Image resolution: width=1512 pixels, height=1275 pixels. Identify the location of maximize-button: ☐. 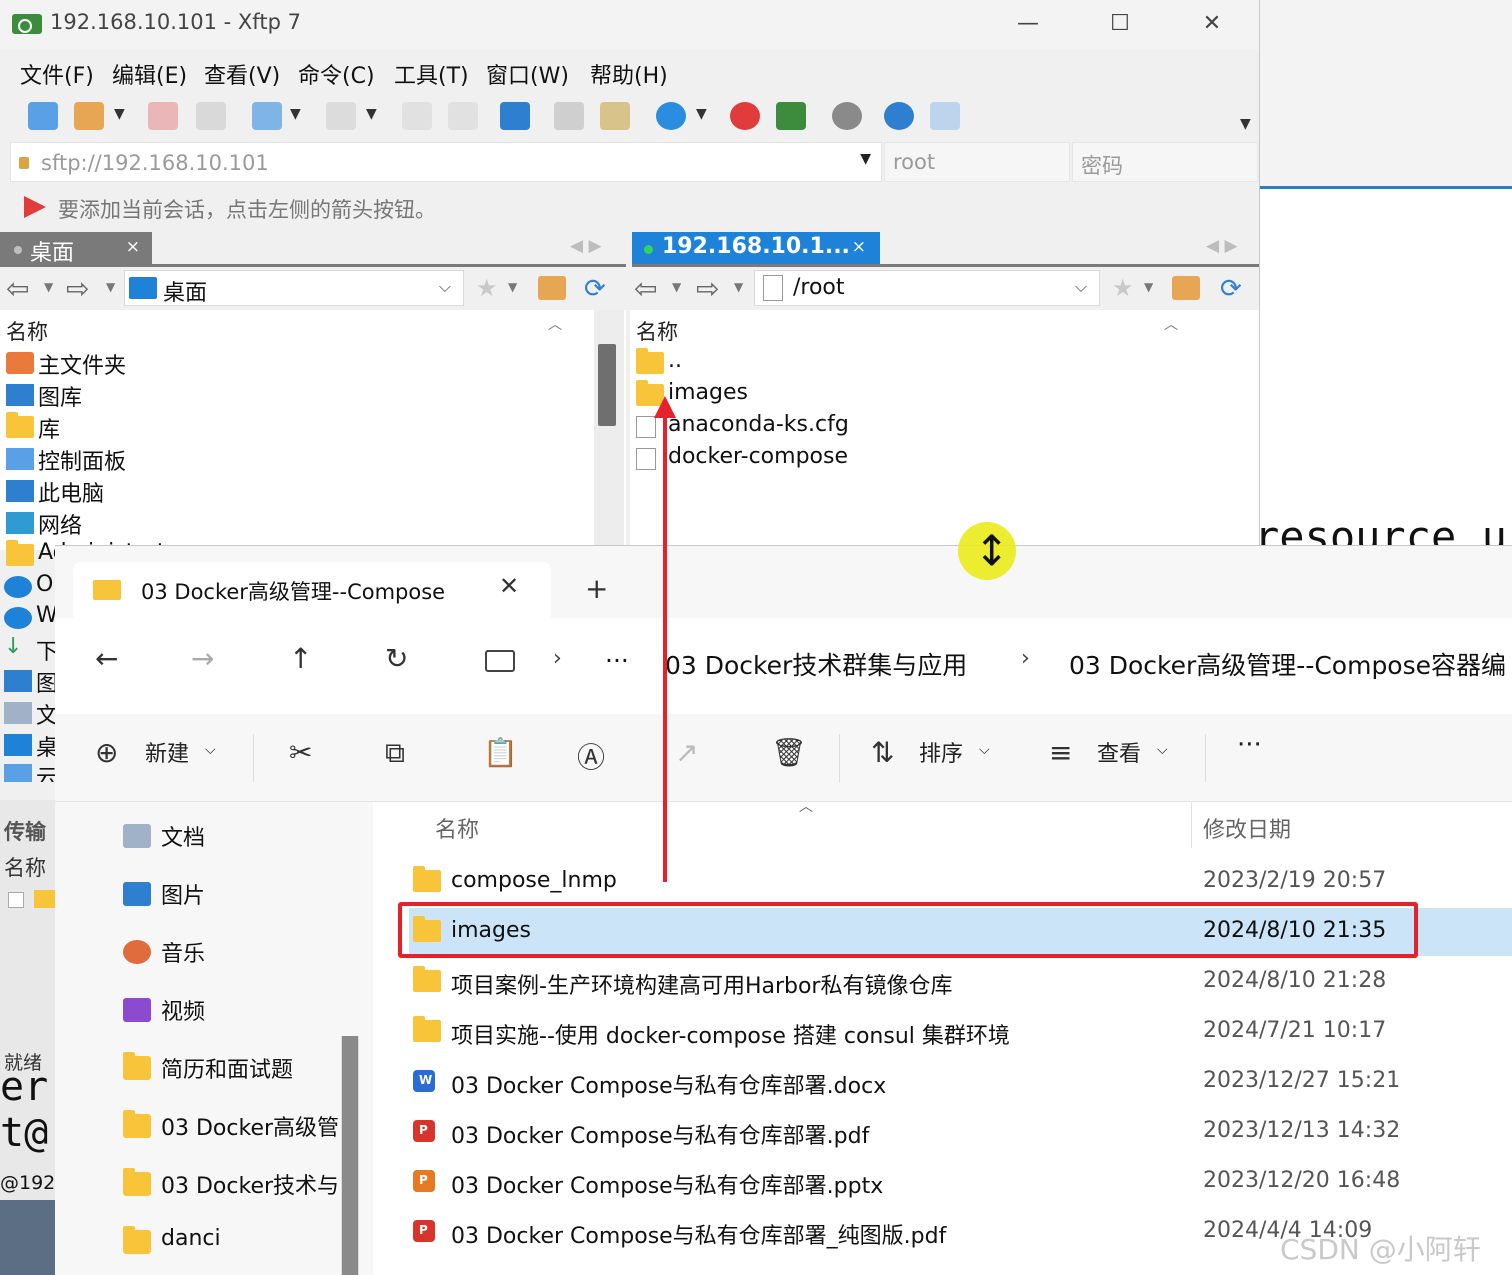
(1120, 24).